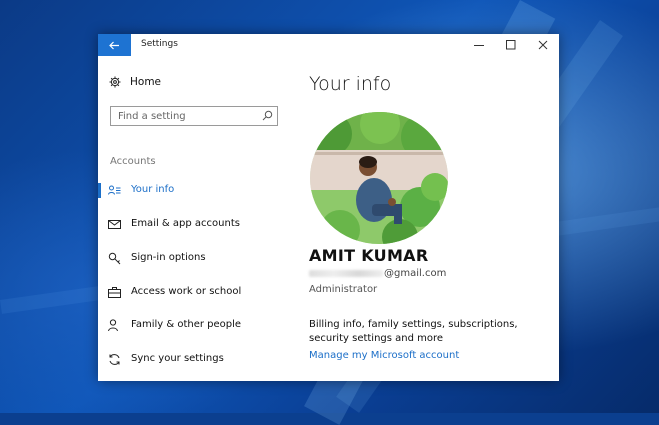  What do you see at coordinates (133, 161) in the screenshot?
I see `accounts-section-heading: Accounts` at bounding box center [133, 161].